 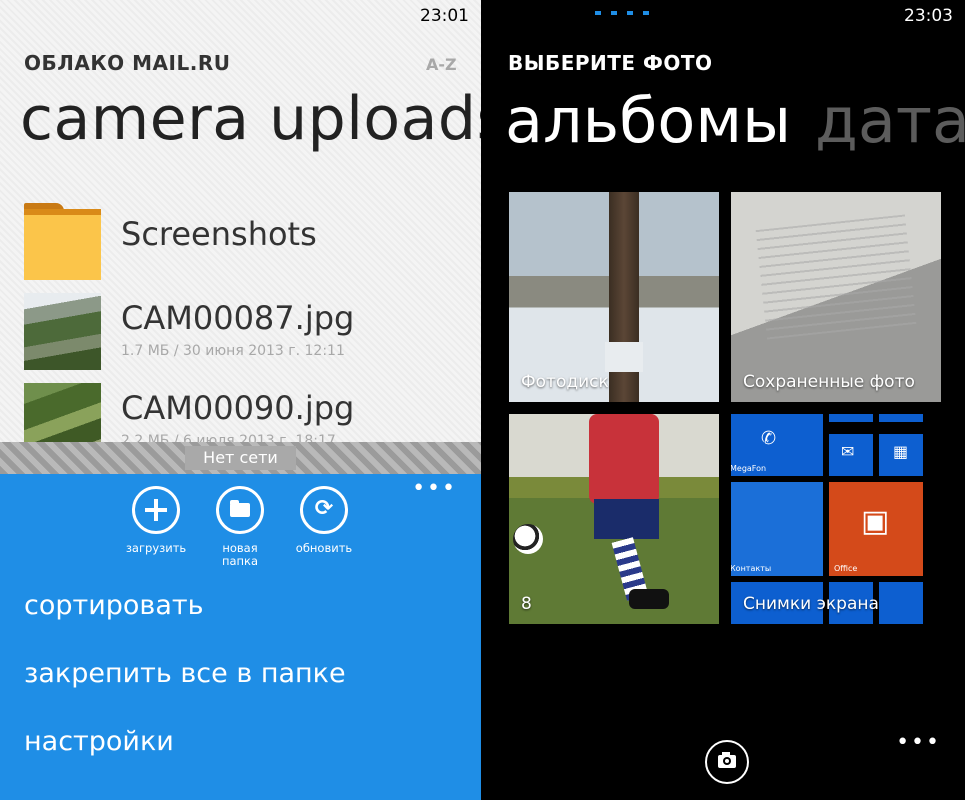 I want to click on menu-item-pin-all: закрепить все в папке, so click(x=185, y=673).